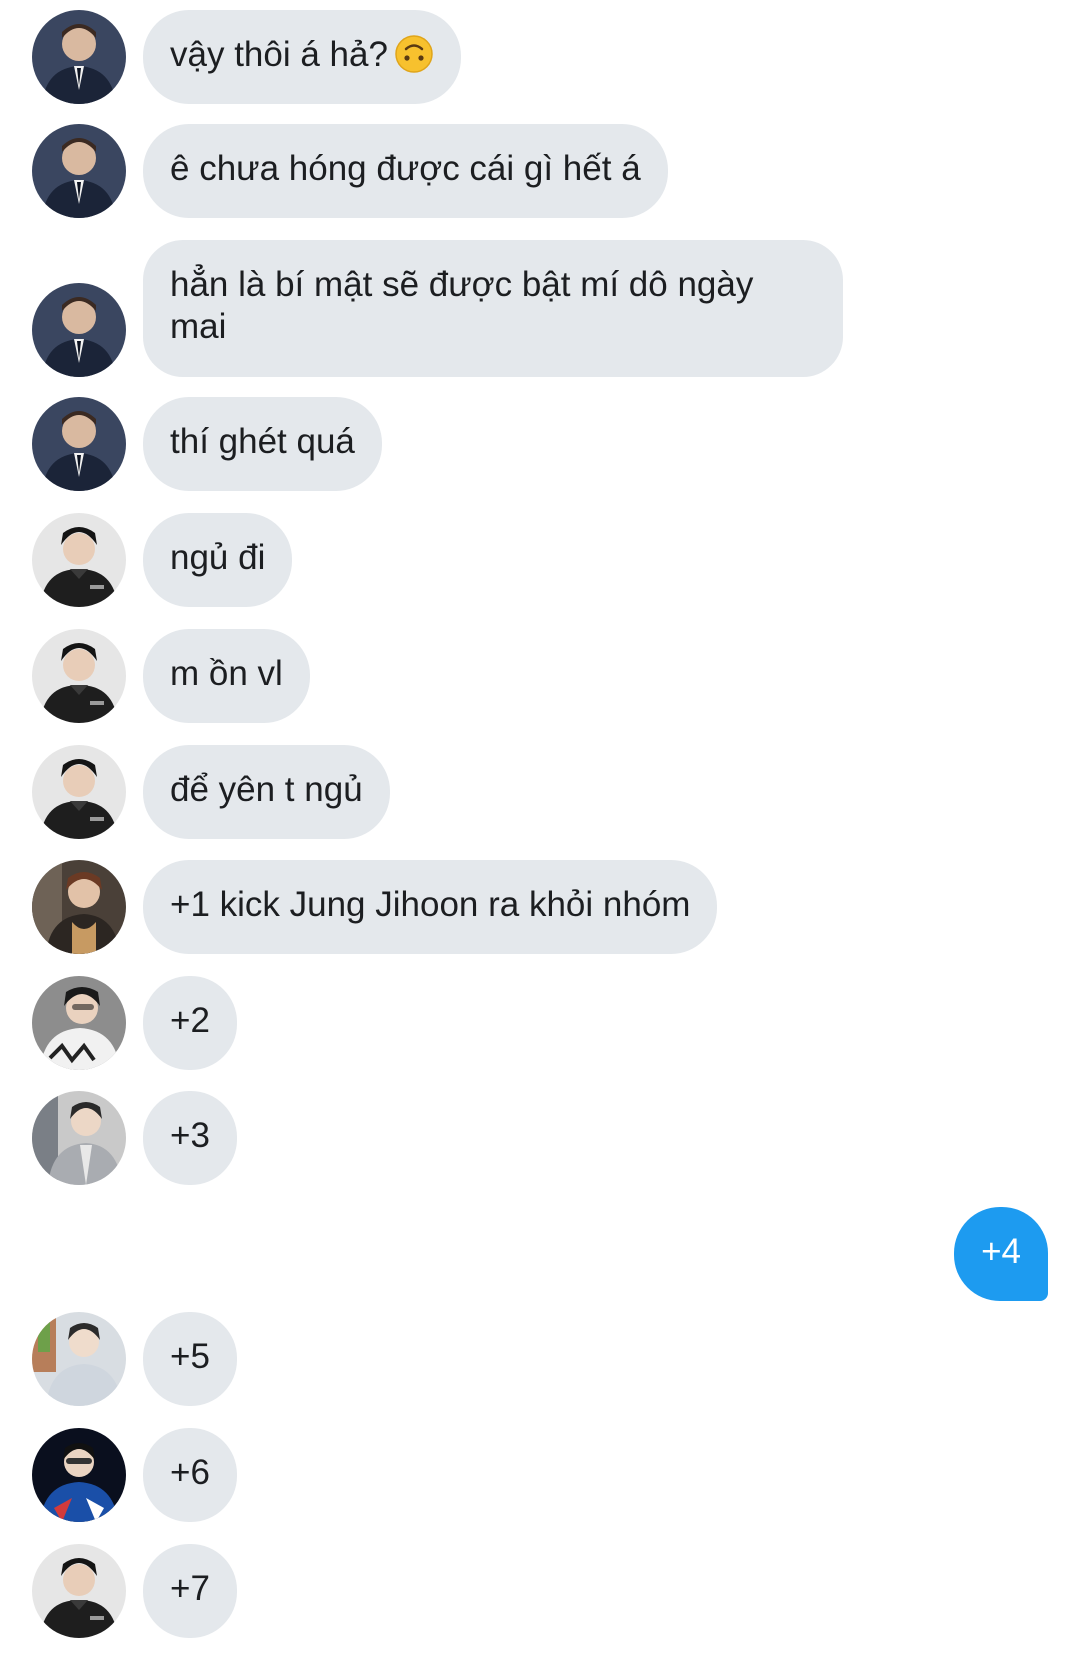 The height and width of the screenshot is (1661, 1080). I want to click on message-row: hẳn là bí mật sẽ được bật mí dô ngày mai, so click(540, 308).